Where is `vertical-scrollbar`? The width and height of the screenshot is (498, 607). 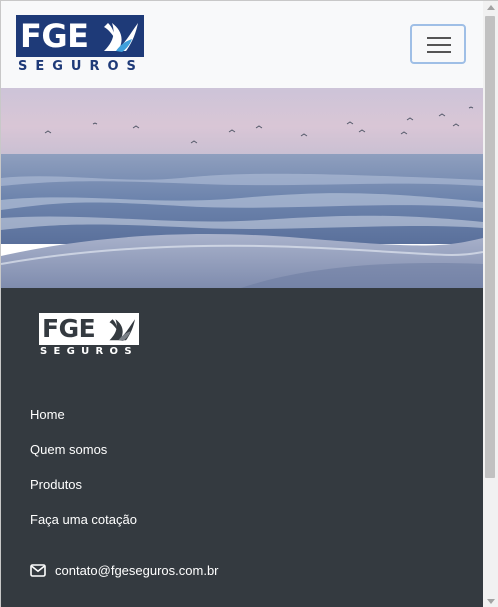
vertical-scrollbar is located at coordinates (490, 304).